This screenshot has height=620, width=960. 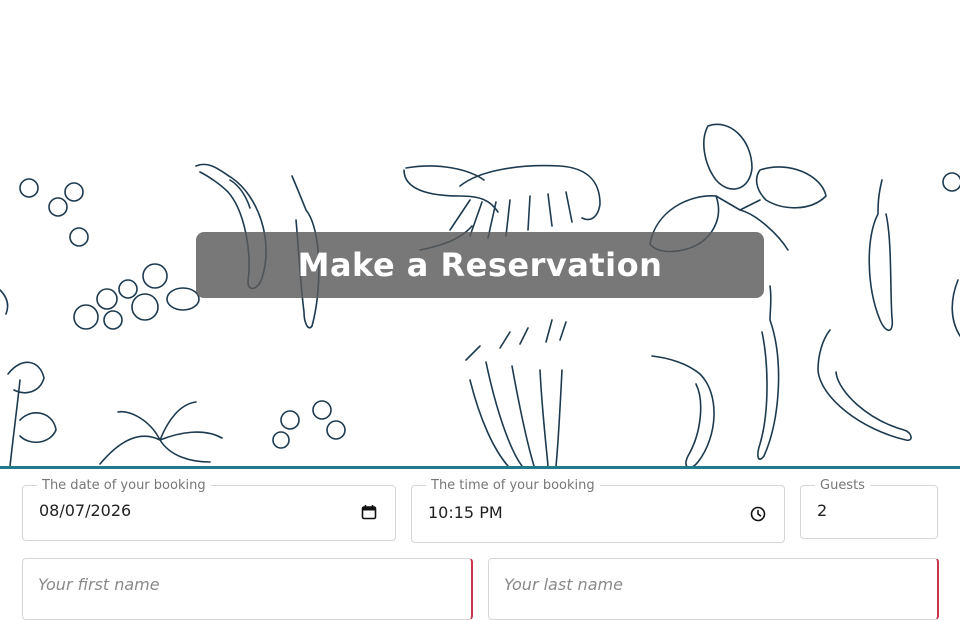 What do you see at coordinates (209, 509) in the screenshot?
I see `date-field: The date of your booking 08/07/2026` at bounding box center [209, 509].